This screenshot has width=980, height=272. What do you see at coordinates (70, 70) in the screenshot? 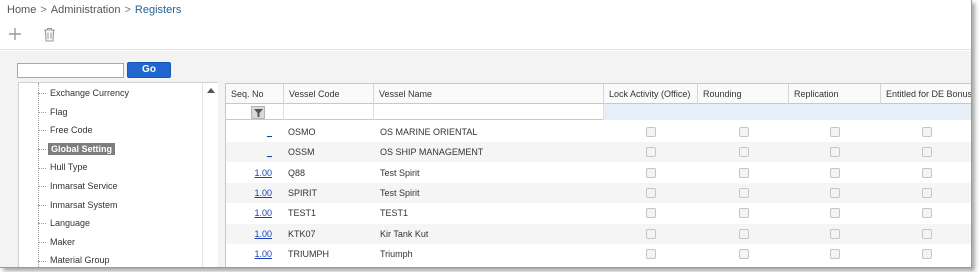
I see `search-input` at bounding box center [70, 70].